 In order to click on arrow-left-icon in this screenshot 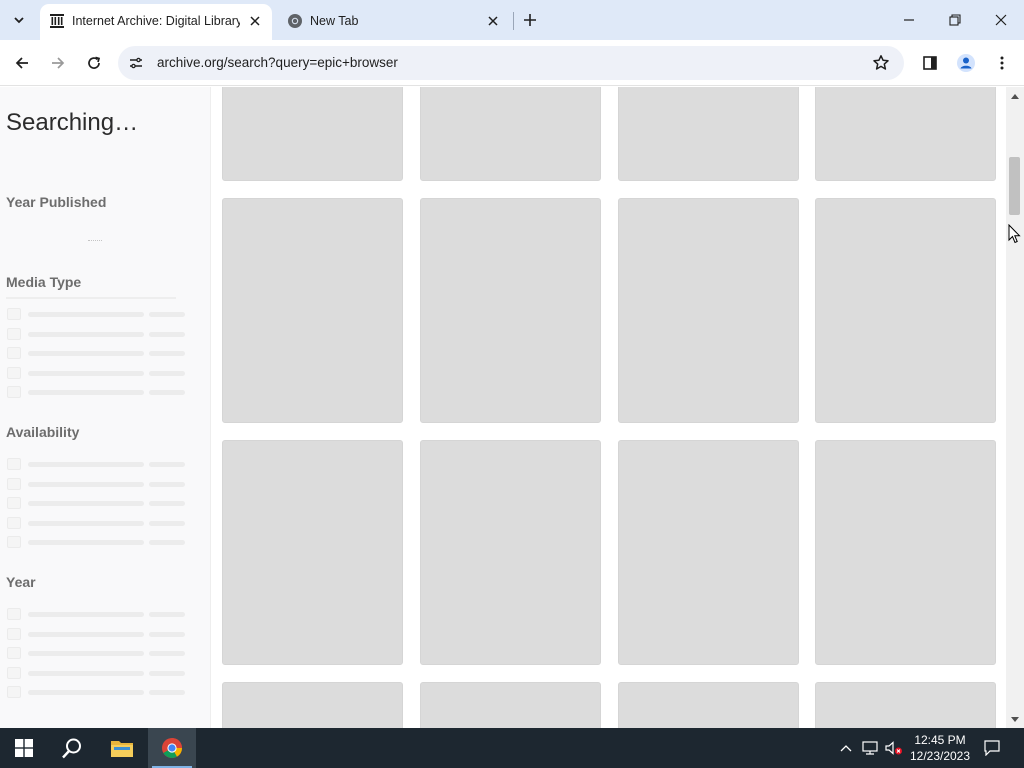, I will do `click(21, 63)`.